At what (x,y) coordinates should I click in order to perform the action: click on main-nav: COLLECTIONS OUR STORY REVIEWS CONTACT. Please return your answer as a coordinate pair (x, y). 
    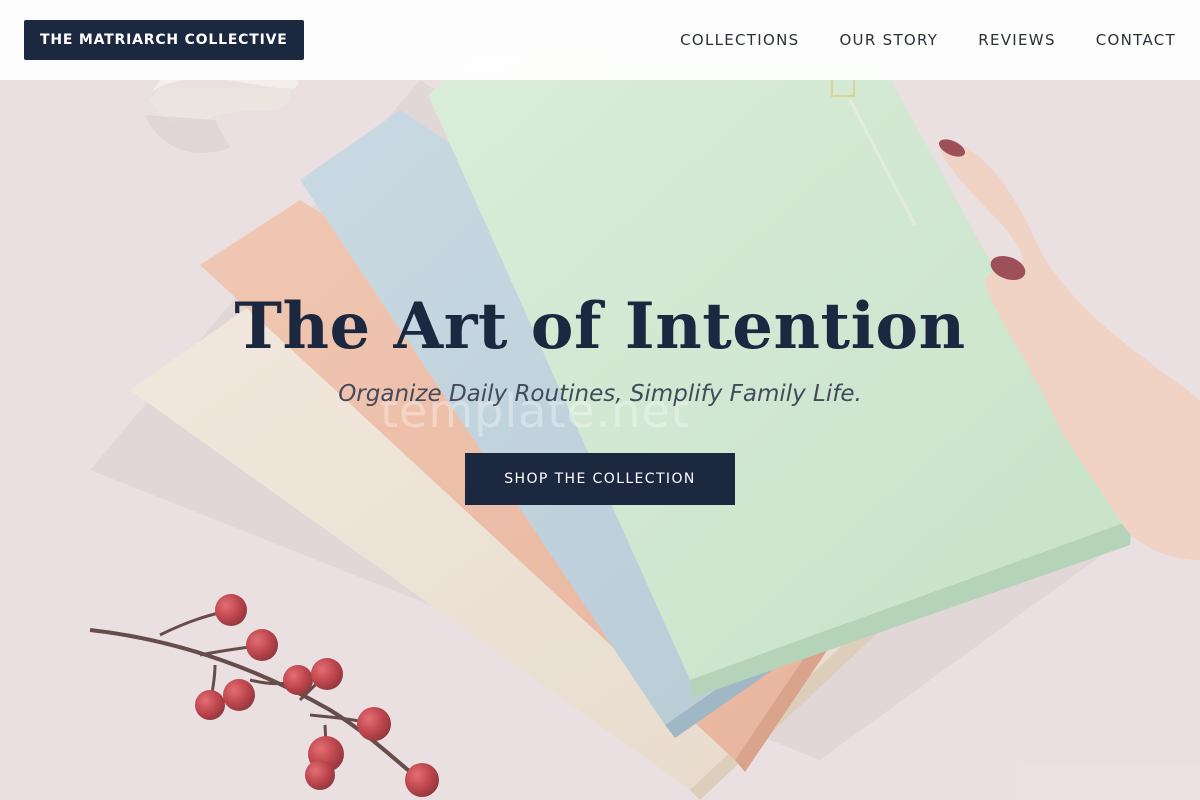
    Looking at the image, I should click on (928, 40).